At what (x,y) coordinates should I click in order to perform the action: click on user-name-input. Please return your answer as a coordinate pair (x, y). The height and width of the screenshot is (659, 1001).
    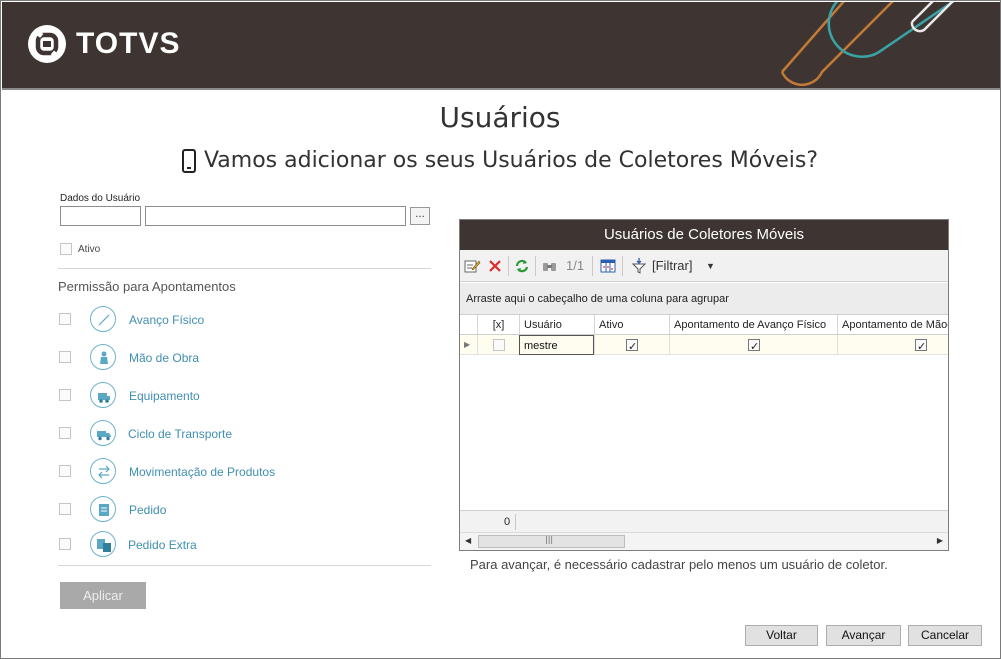
    Looking at the image, I should click on (275, 216).